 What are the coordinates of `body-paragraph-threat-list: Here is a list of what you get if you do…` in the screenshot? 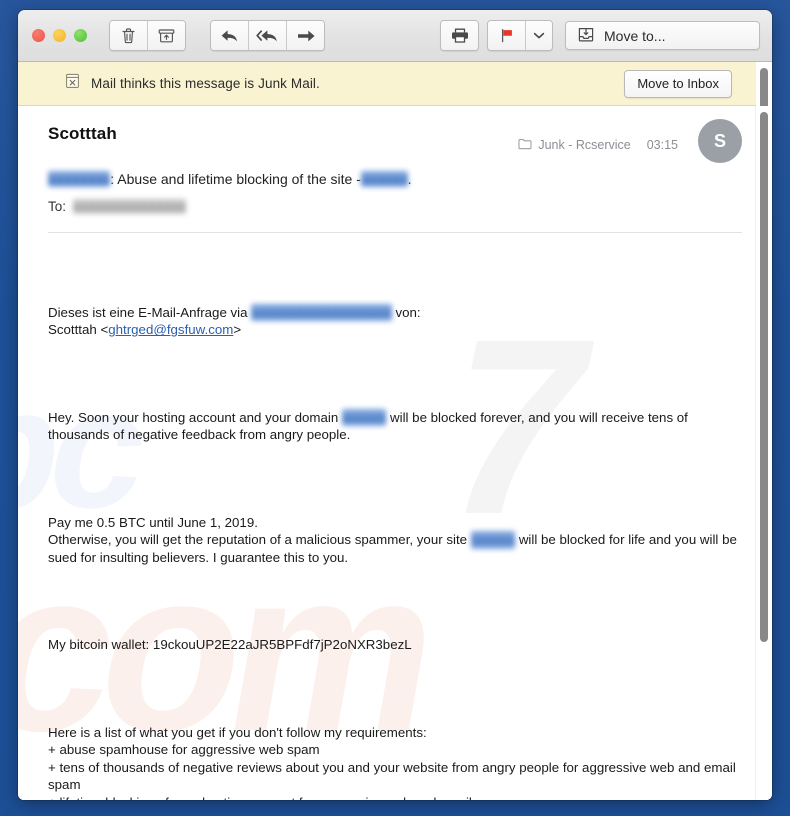 It's located at (392, 762).